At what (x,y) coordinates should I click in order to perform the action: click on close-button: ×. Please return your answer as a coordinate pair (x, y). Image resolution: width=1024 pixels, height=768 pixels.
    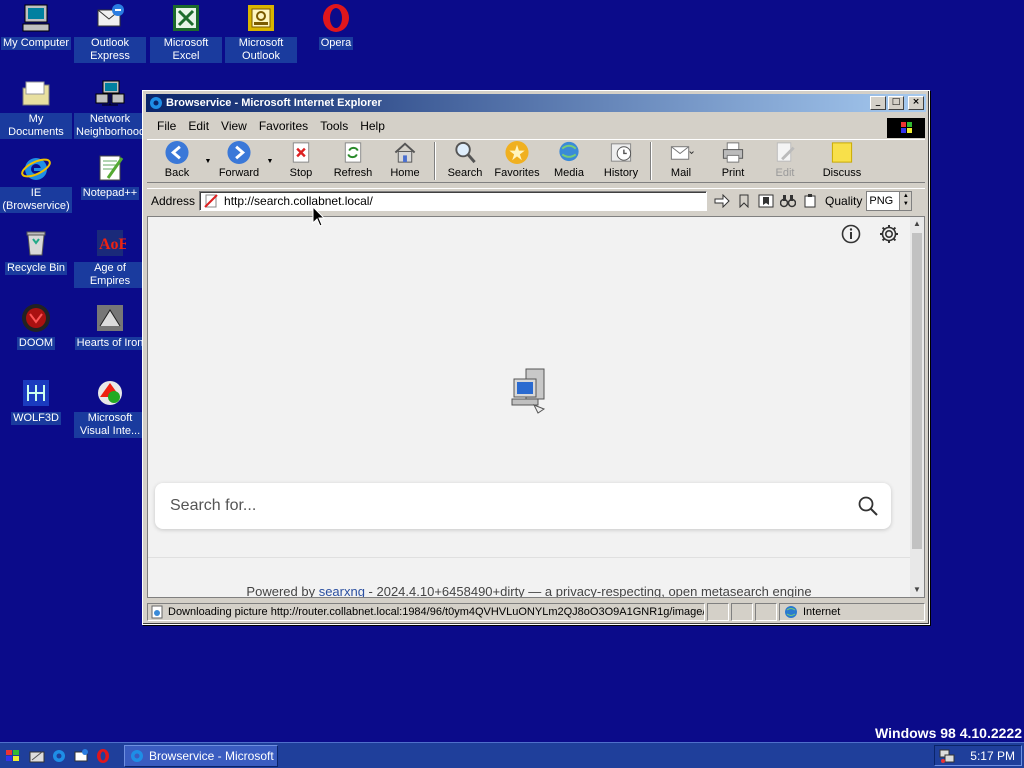
    Looking at the image, I should click on (916, 103).